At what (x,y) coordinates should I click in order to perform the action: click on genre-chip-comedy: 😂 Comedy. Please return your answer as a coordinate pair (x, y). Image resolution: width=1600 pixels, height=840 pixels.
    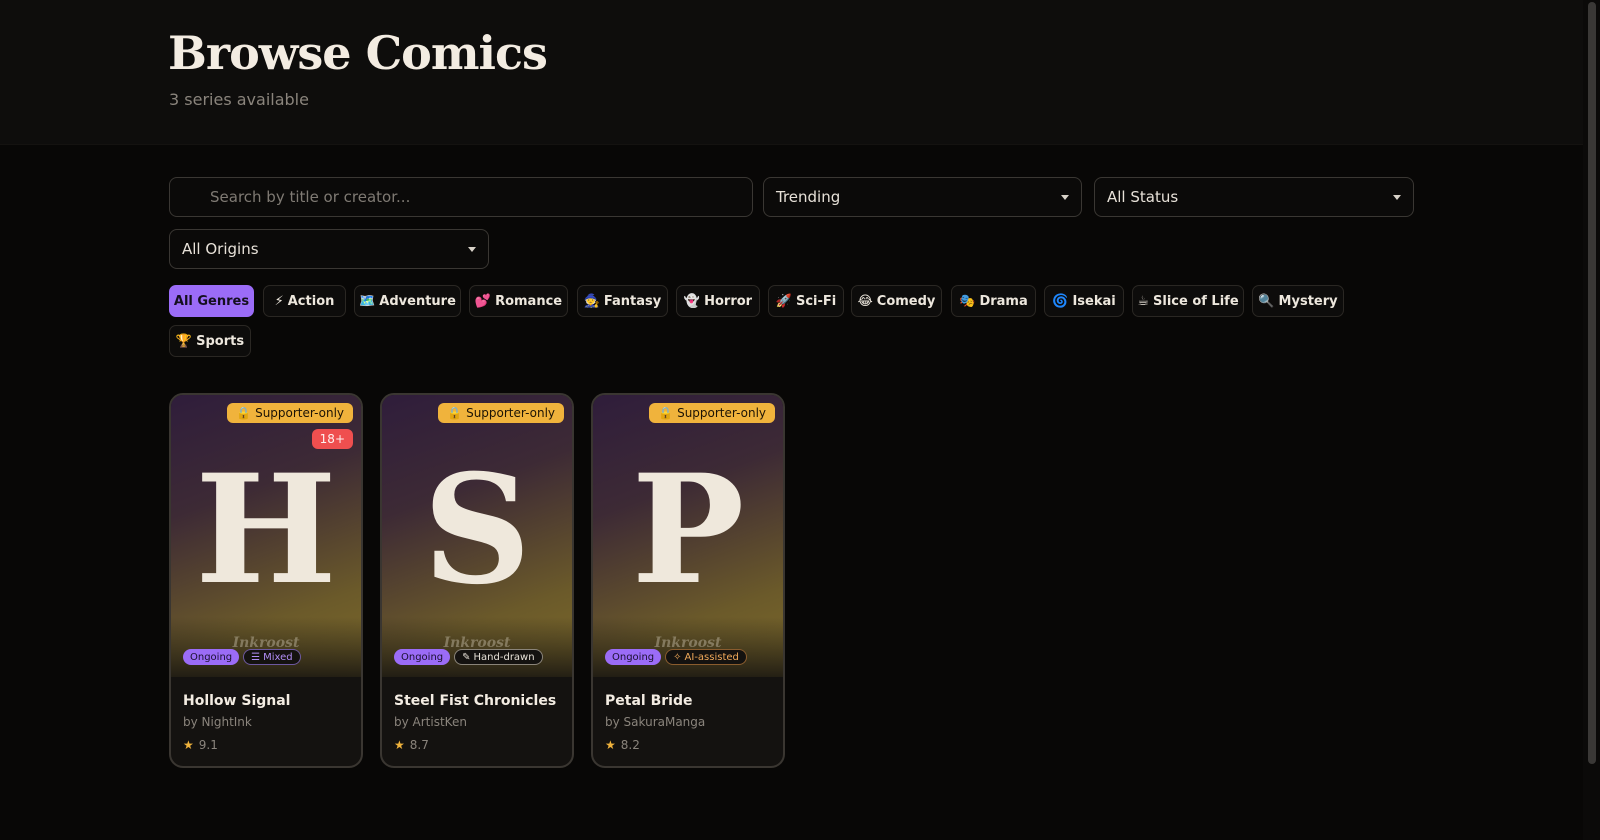
    Looking at the image, I should click on (896, 301).